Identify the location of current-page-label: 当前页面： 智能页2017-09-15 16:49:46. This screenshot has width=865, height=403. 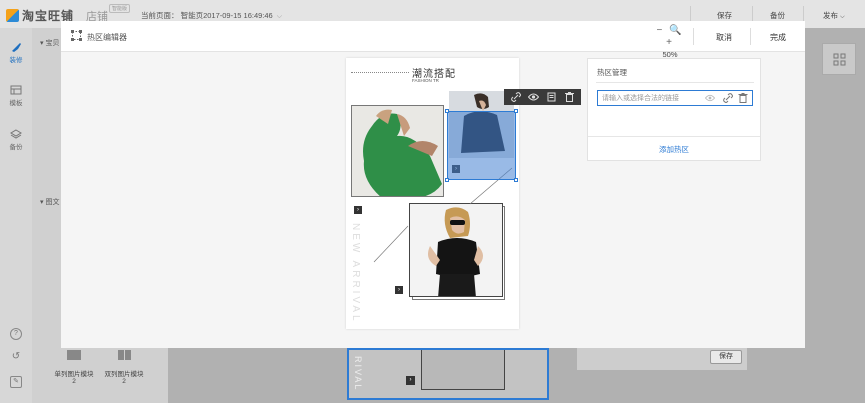
(207, 15).